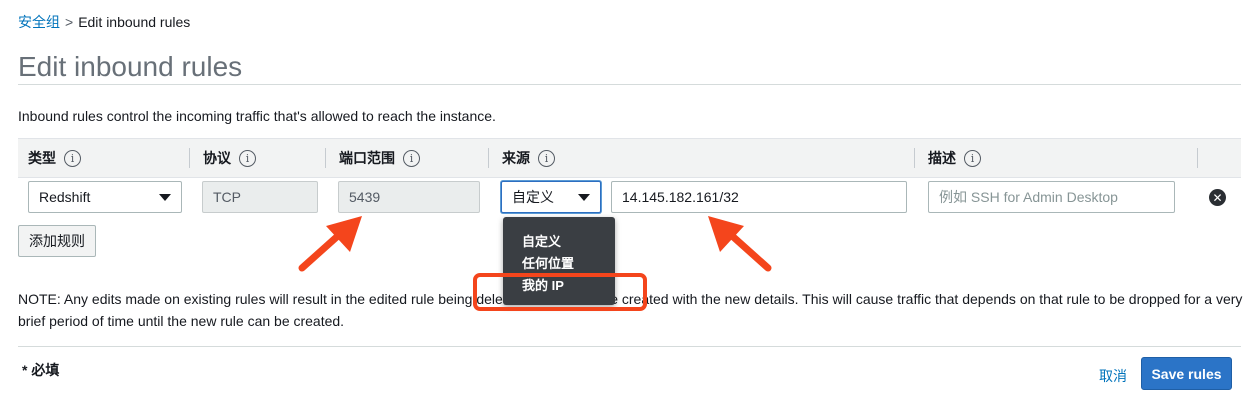 The height and width of the screenshot is (411, 1257). I want to click on column-header-description: 描述 i, so click(954, 158).